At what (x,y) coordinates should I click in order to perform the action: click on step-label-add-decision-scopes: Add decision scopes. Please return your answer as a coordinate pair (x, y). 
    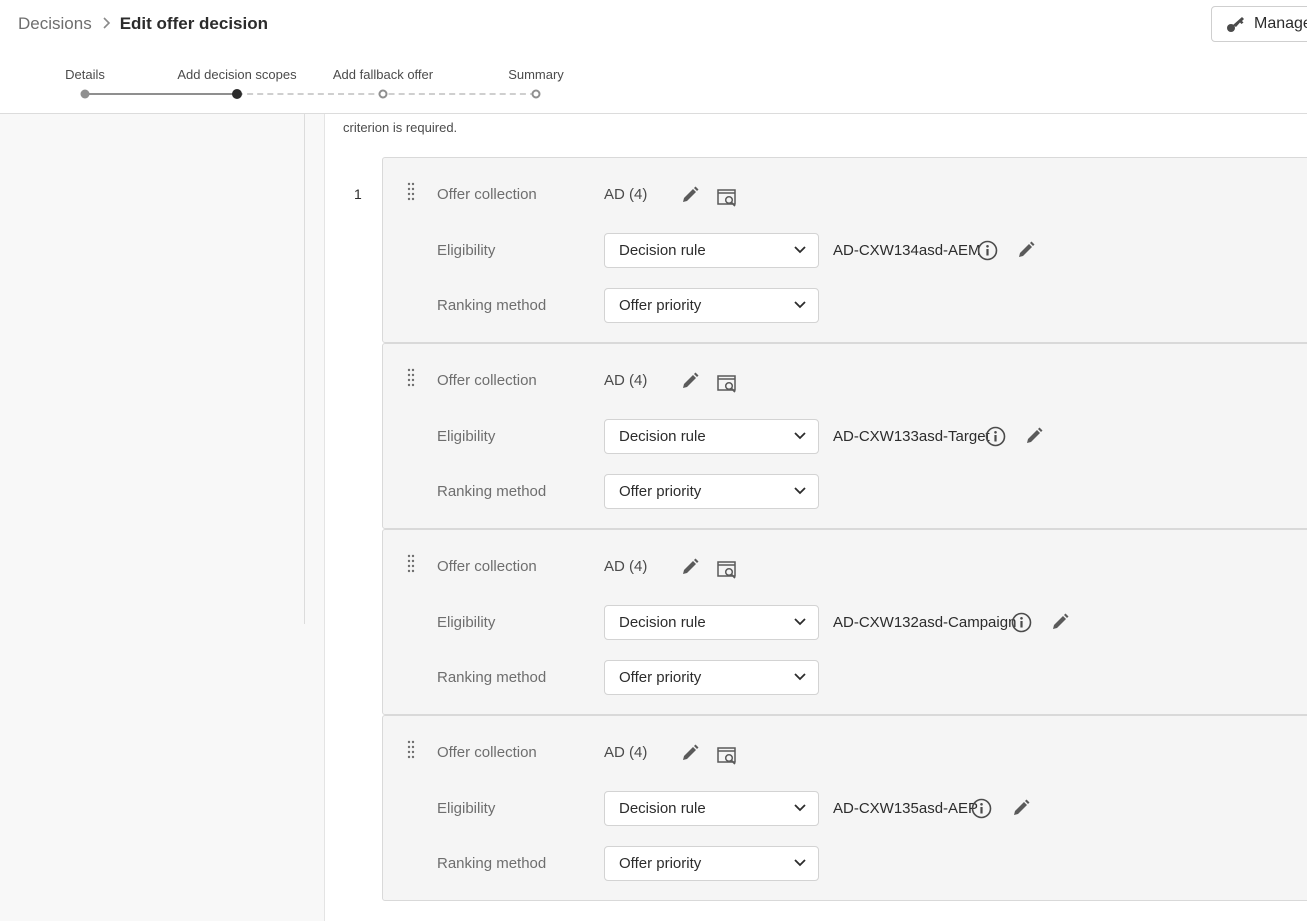
    Looking at the image, I should click on (236, 74).